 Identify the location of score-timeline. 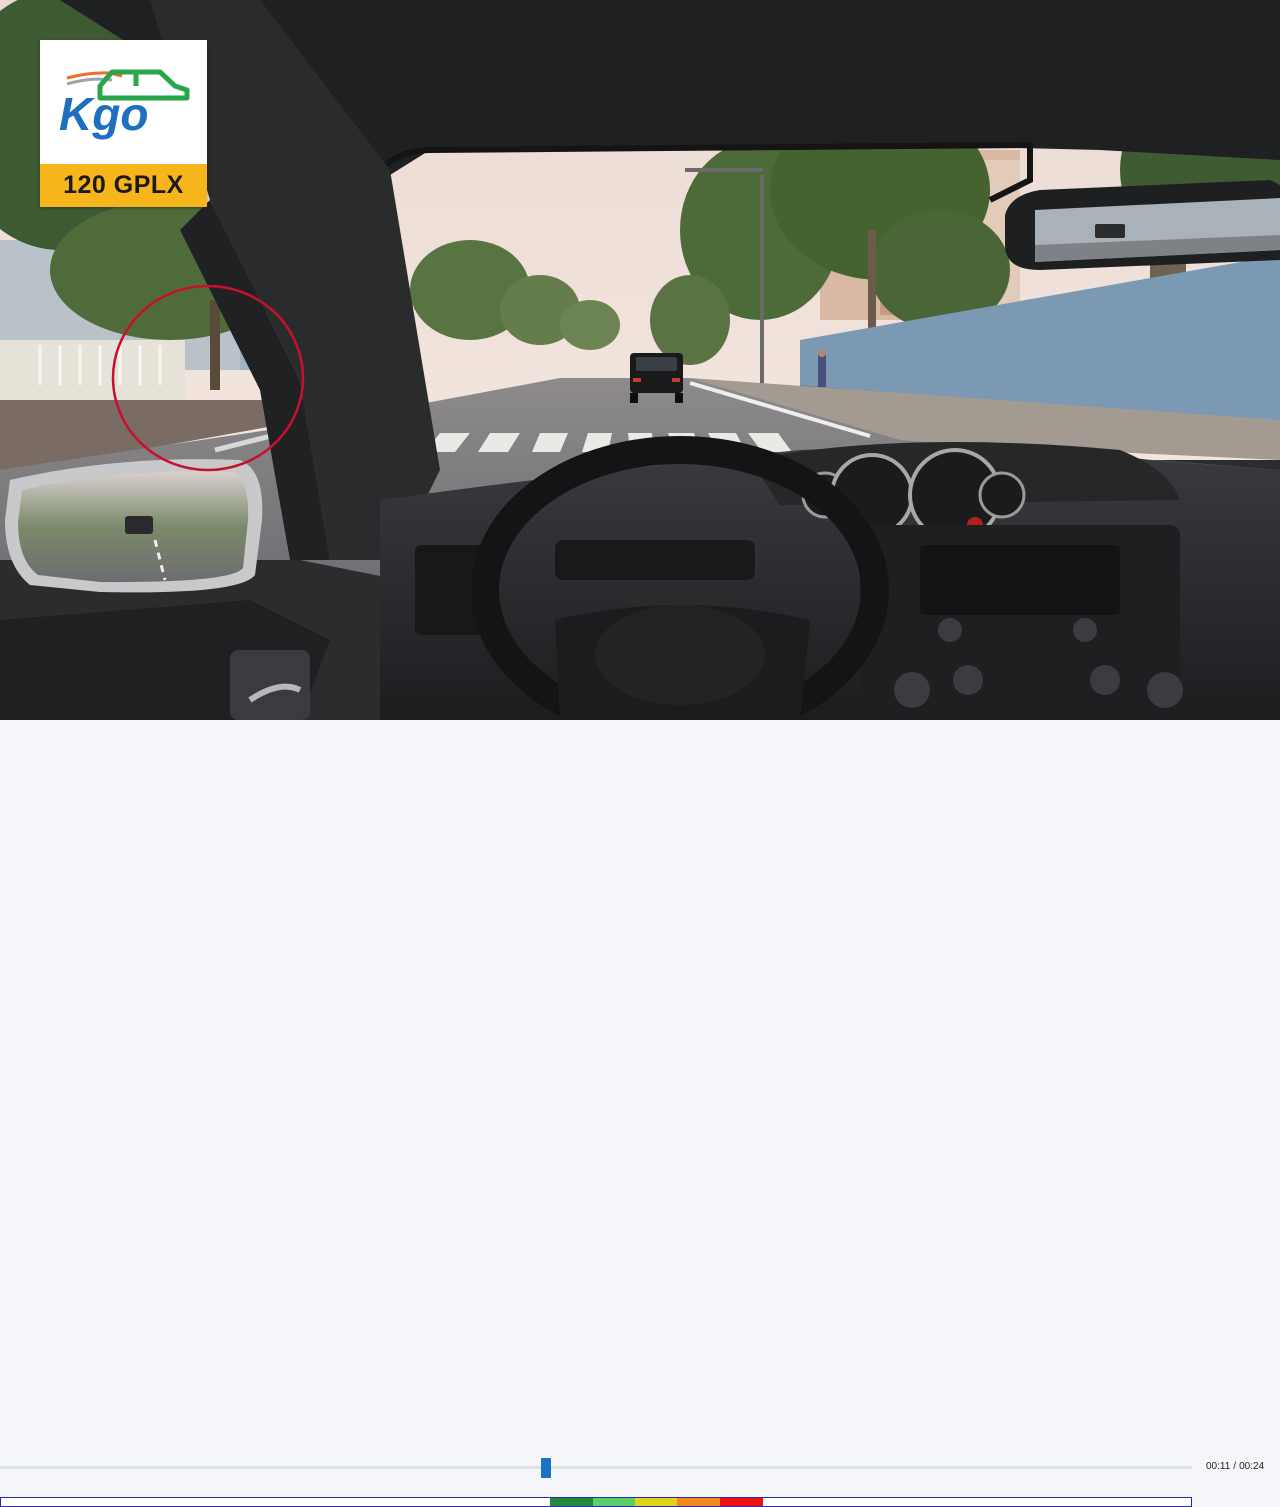
(596, 1502).